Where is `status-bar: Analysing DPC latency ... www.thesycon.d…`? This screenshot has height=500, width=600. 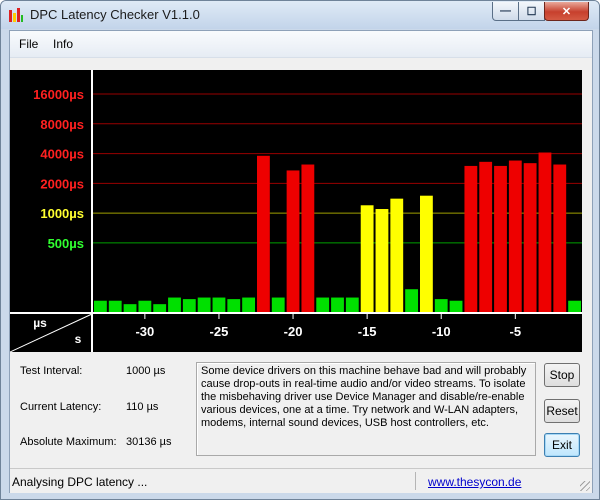
status-bar: Analysing DPC latency ... www.thesycon.d… is located at coordinates (301, 480).